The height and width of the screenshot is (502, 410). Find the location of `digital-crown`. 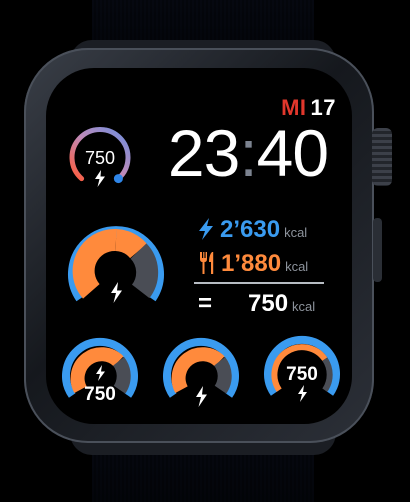

digital-crown is located at coordinates (382, 157).